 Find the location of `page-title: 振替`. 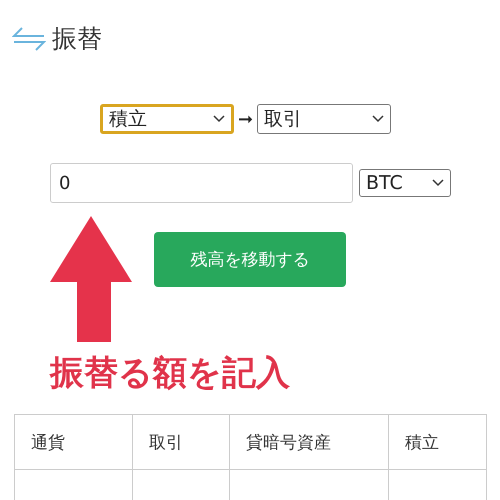

page-title: 振替 is located at coordinates (77, 39).